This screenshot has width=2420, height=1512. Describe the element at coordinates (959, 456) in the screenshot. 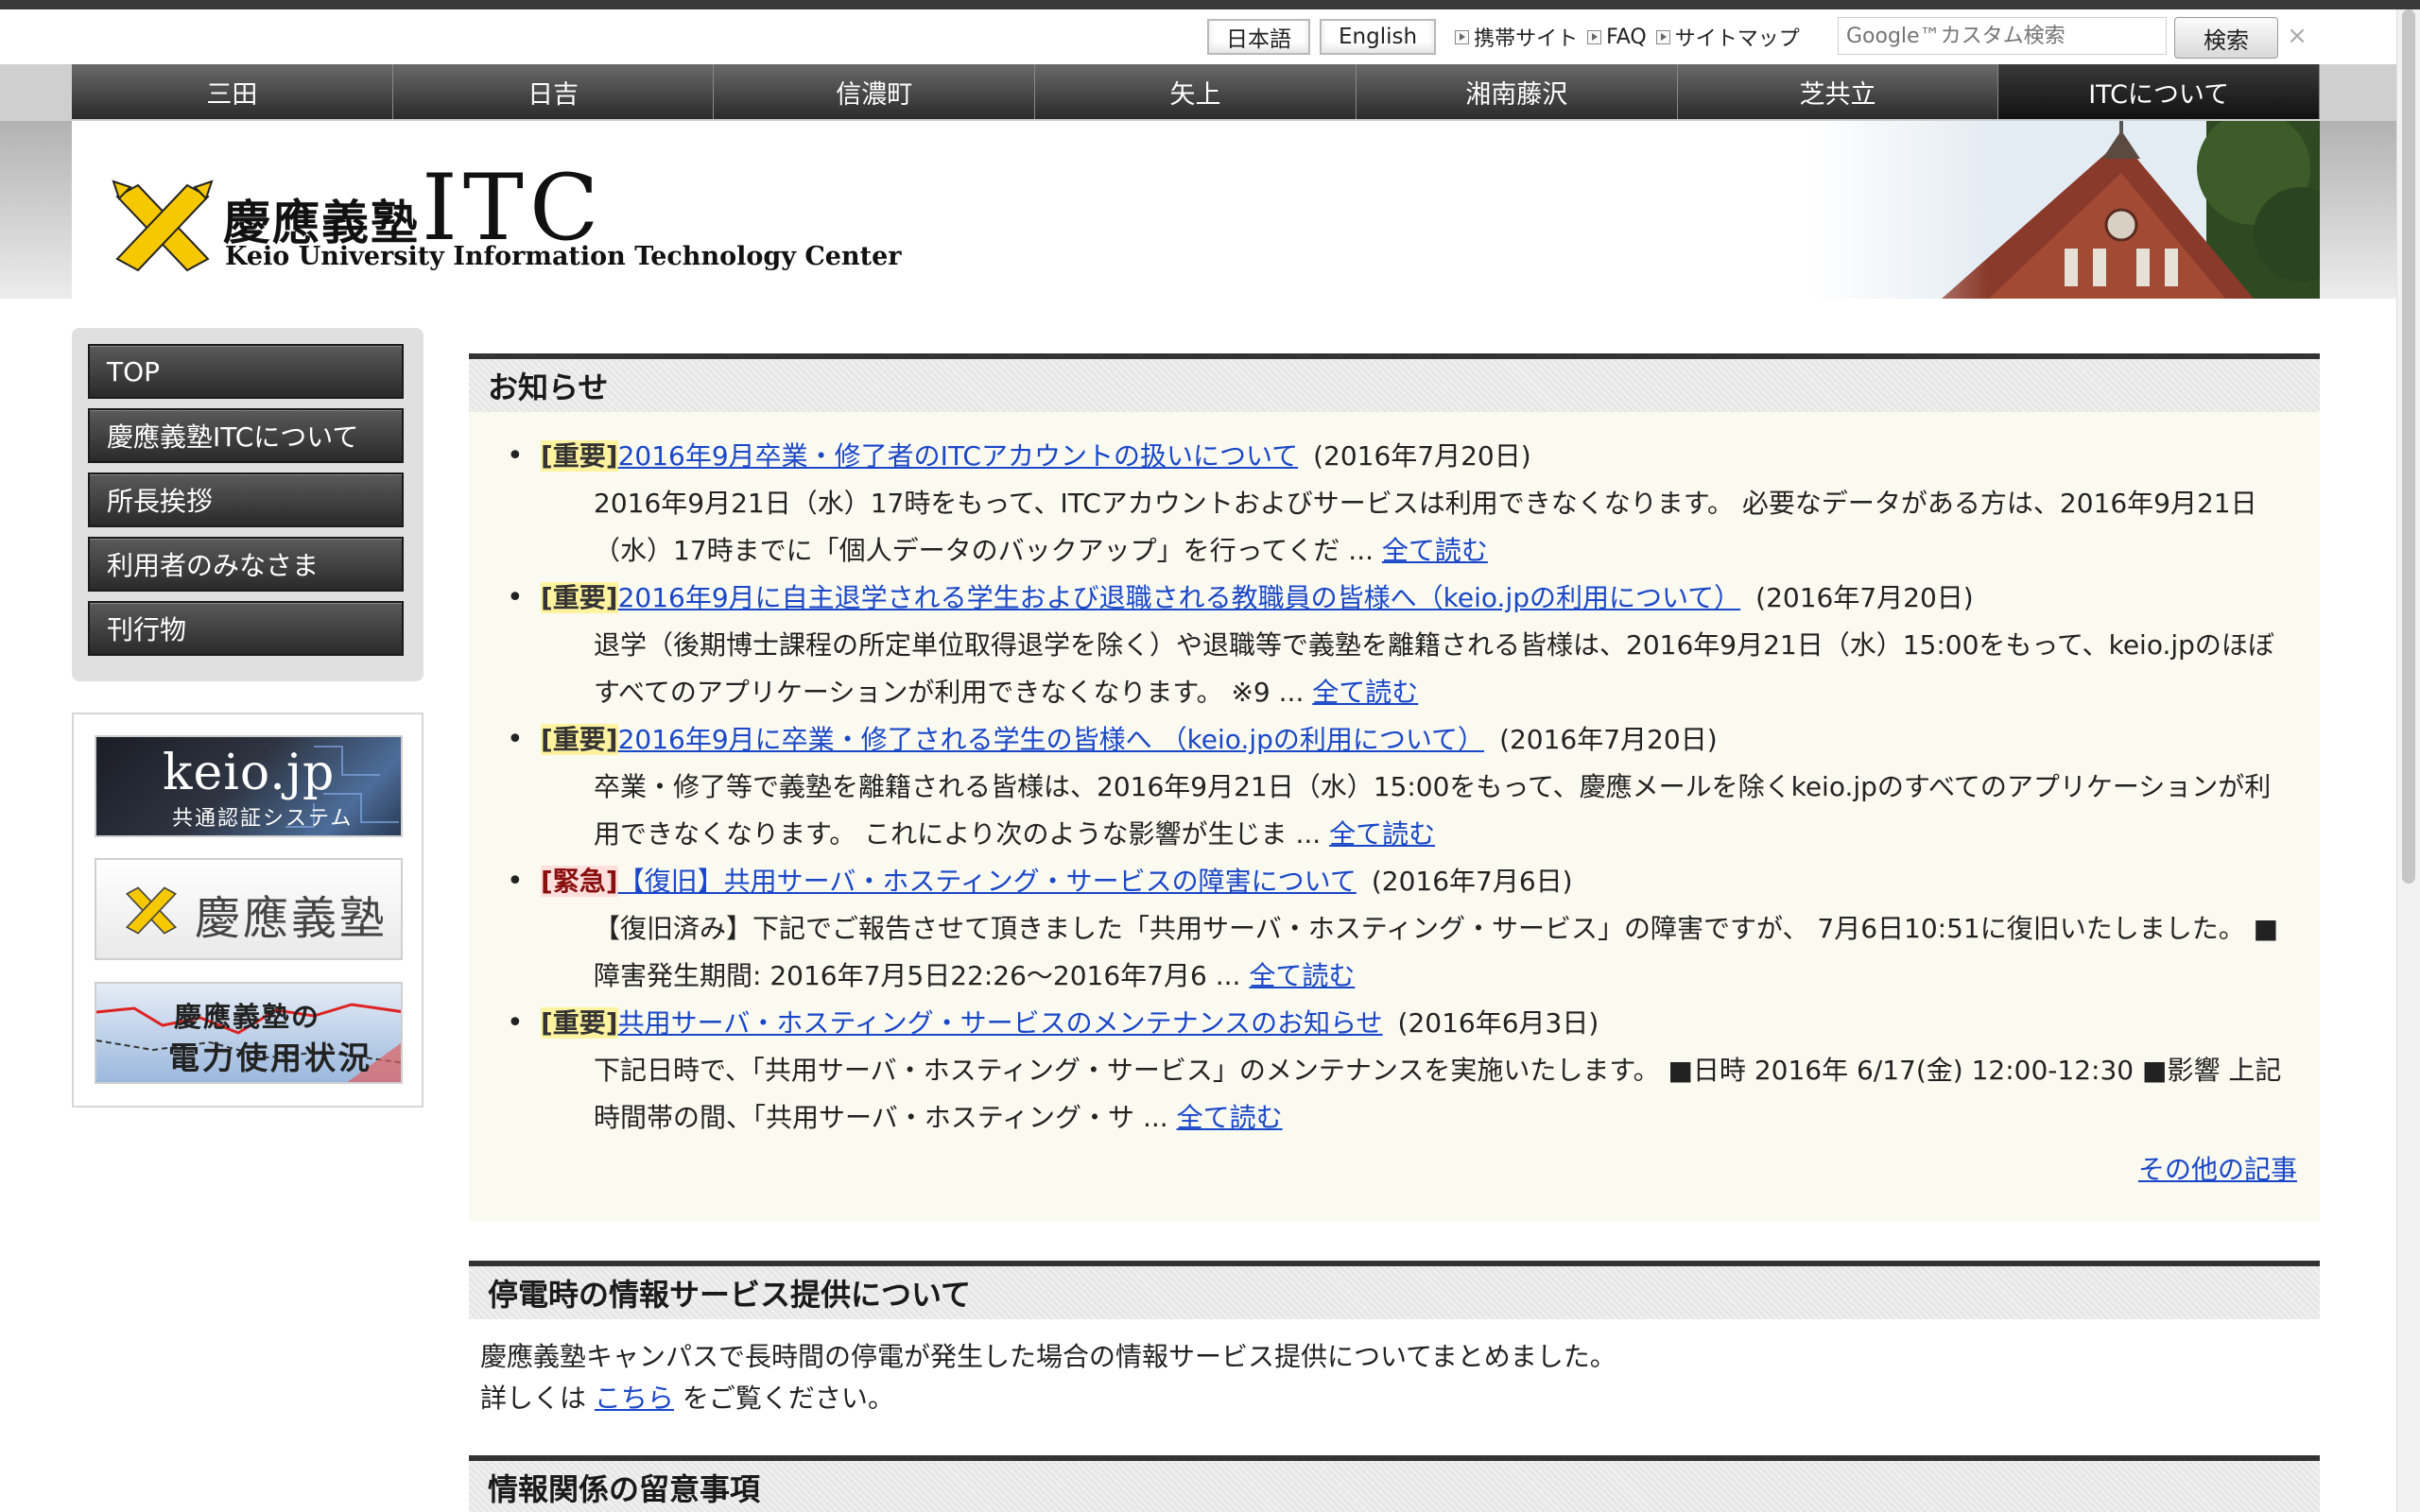

I see `news-title-link: 2016年9月卒業・修了者のITCアカウントの扱いについて` at that location.